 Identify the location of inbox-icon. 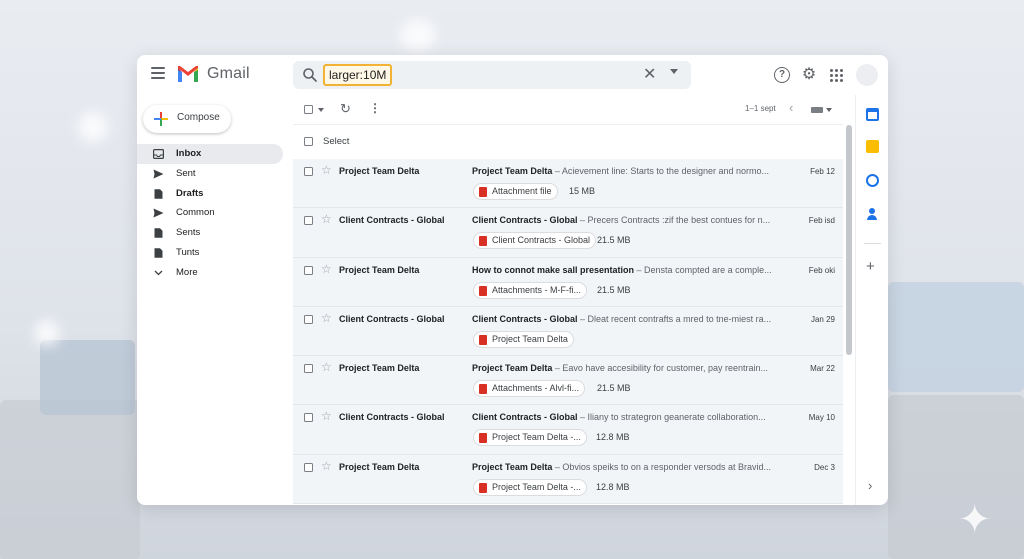
(158, 154).